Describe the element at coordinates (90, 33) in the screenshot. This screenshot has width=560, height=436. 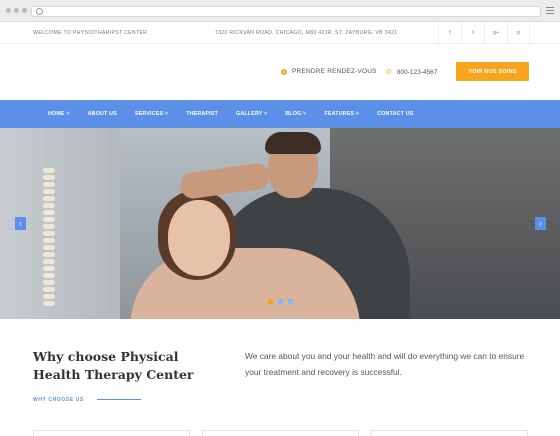
I see `welcome-text: WELCOME TO PHYSIOTHARIPST CENTER` at that location.